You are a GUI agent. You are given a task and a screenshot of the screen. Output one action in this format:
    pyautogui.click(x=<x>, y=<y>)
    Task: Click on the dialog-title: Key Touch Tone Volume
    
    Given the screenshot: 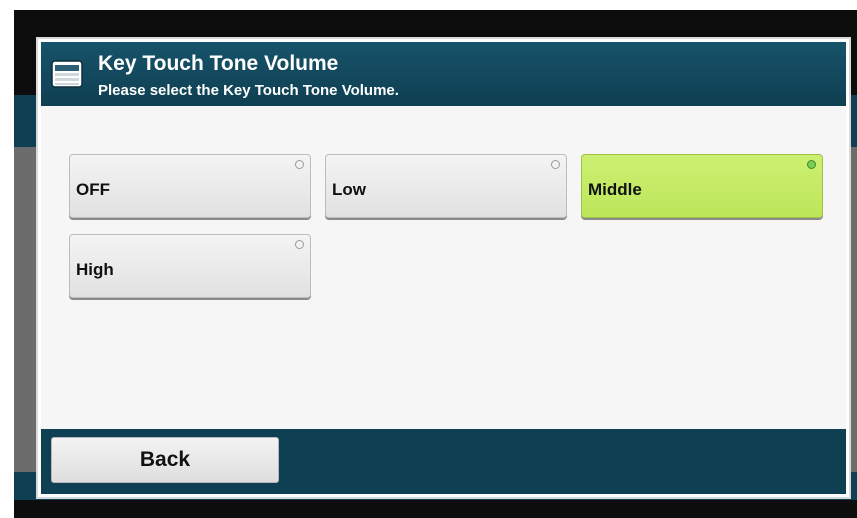 What is the action you would take?
    pyautogui.click(x=218, y=63)
    